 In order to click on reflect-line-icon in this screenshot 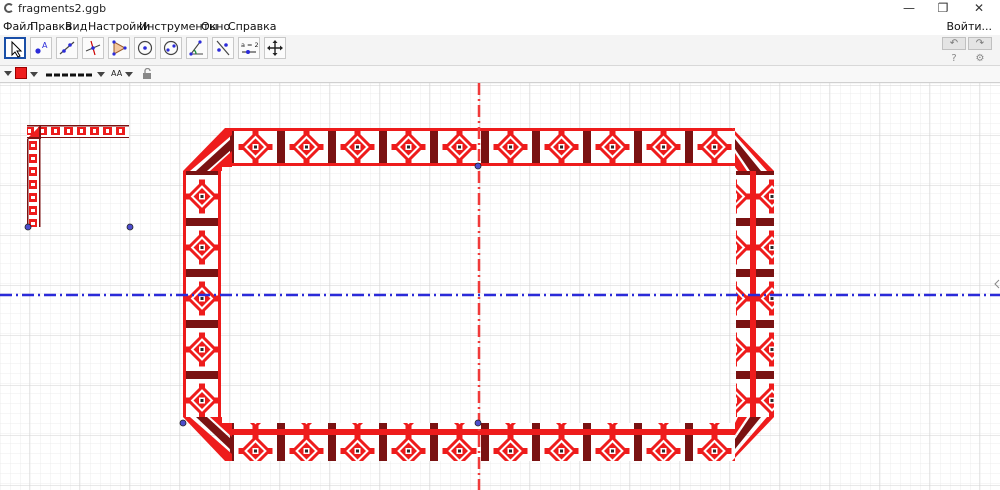, I will do `click(223, 48)`.